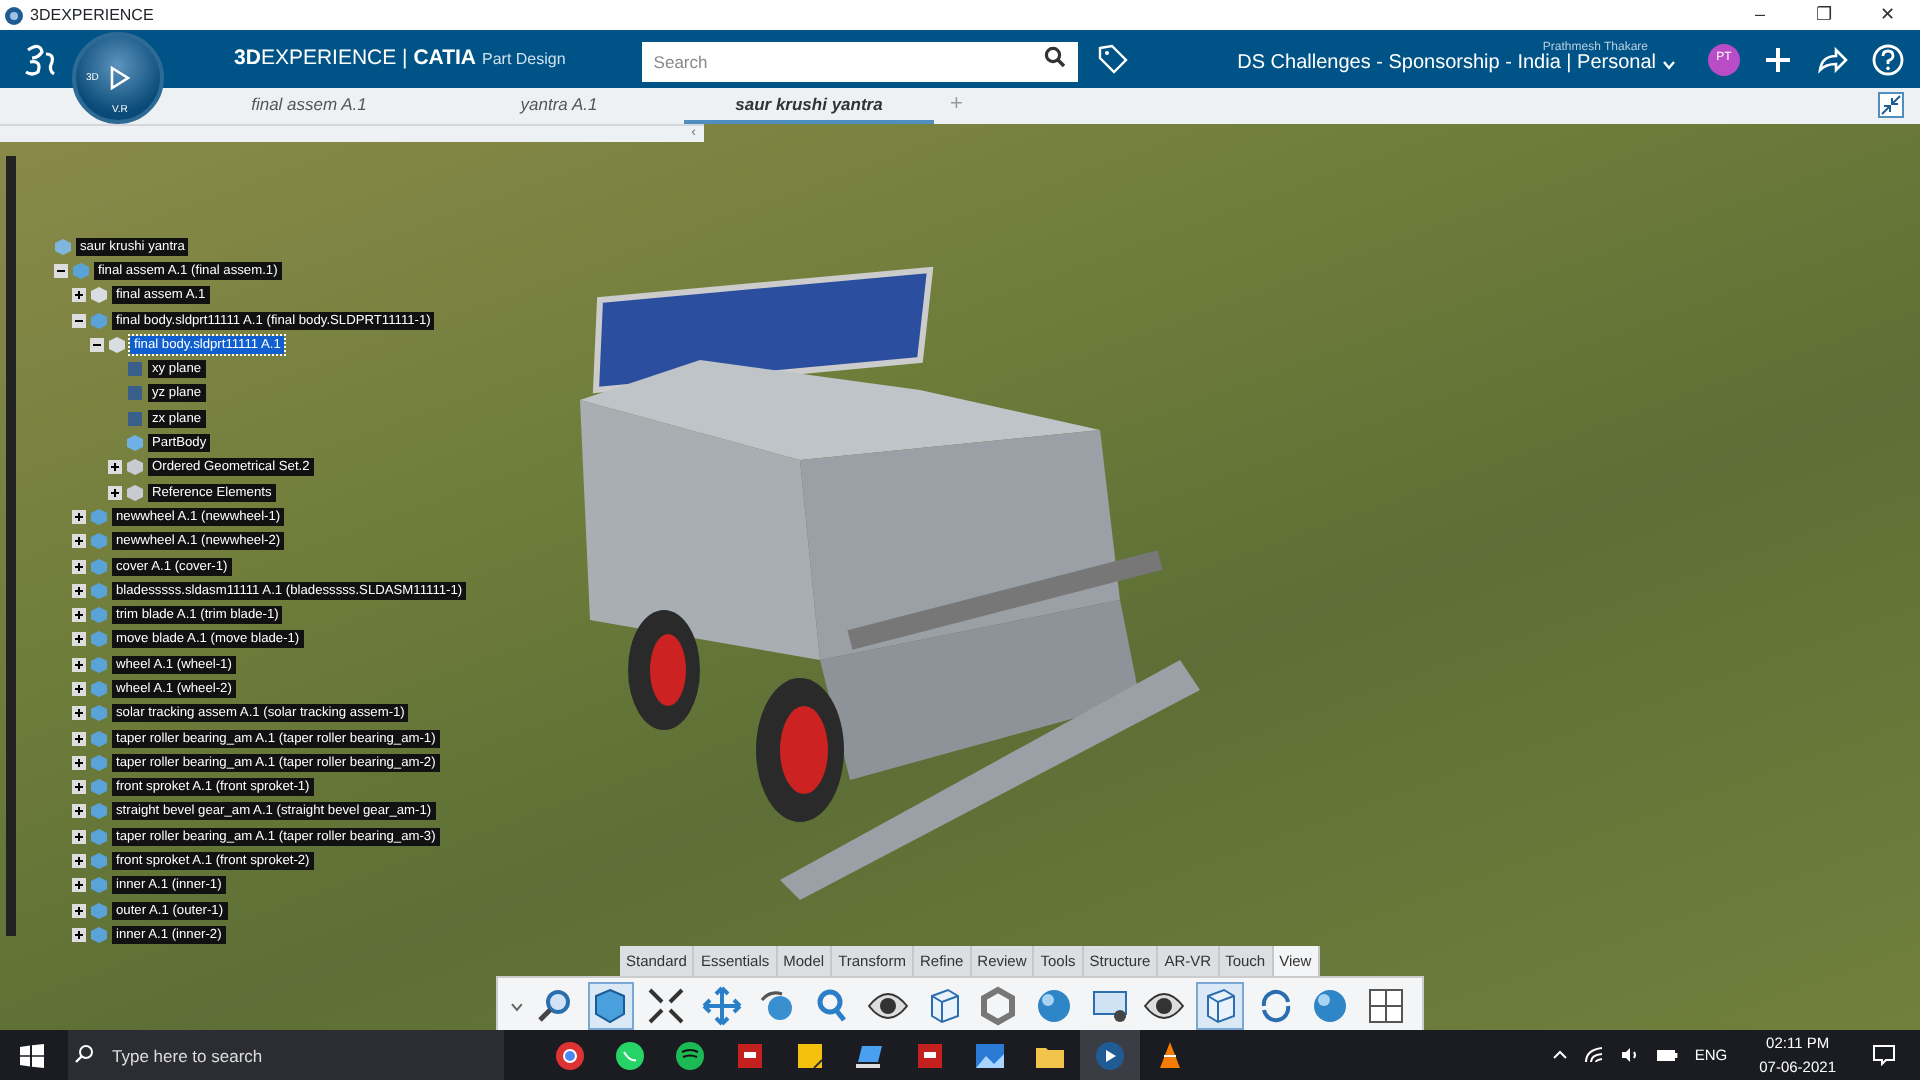 The image size is (1920, 1080). I want to click on scroll-bar, so click(11, 546).